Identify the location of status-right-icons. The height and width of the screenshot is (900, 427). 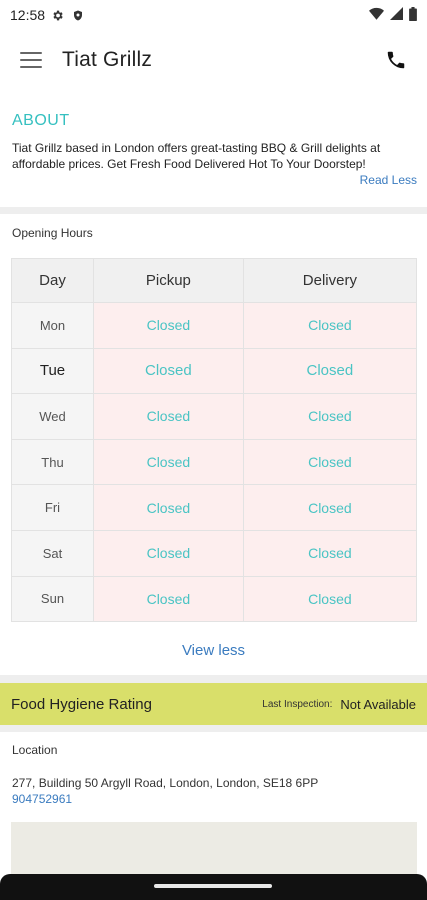
(393, 15).